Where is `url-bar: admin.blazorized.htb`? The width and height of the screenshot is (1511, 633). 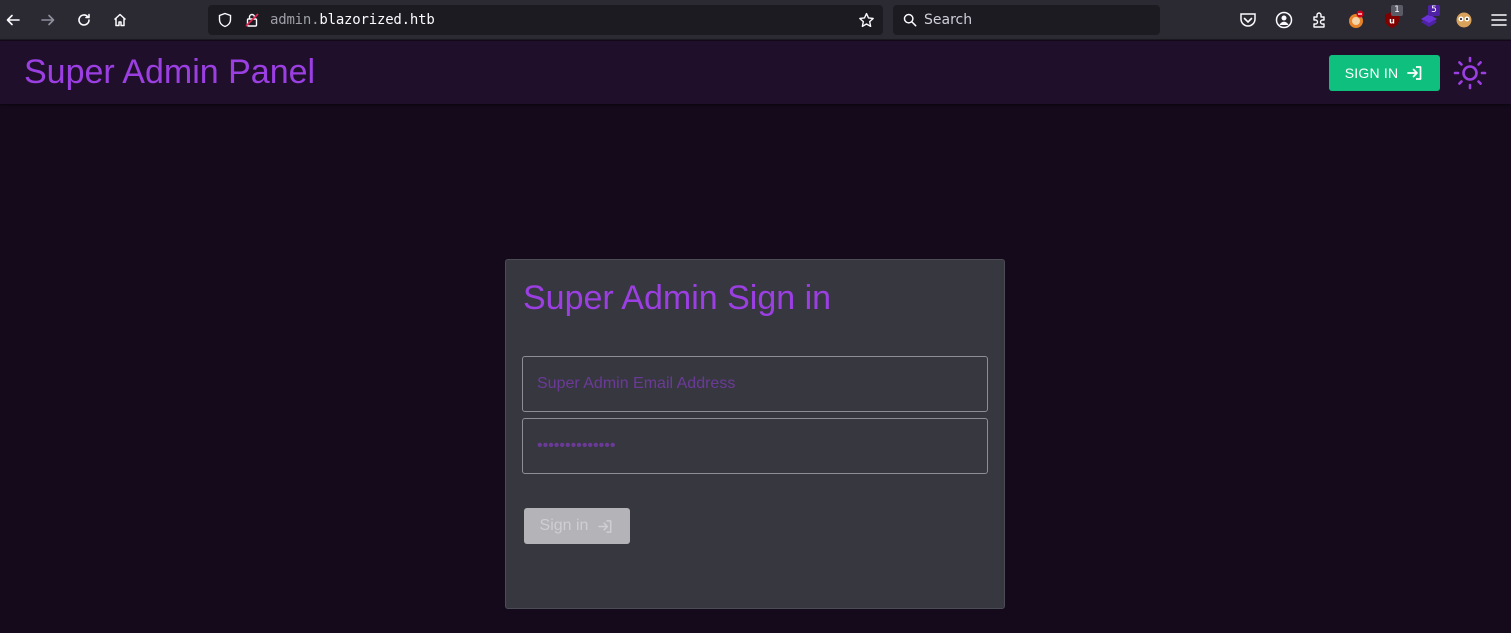 url-bar: admin.blazorized.htb is located at coordinates (545, 20).